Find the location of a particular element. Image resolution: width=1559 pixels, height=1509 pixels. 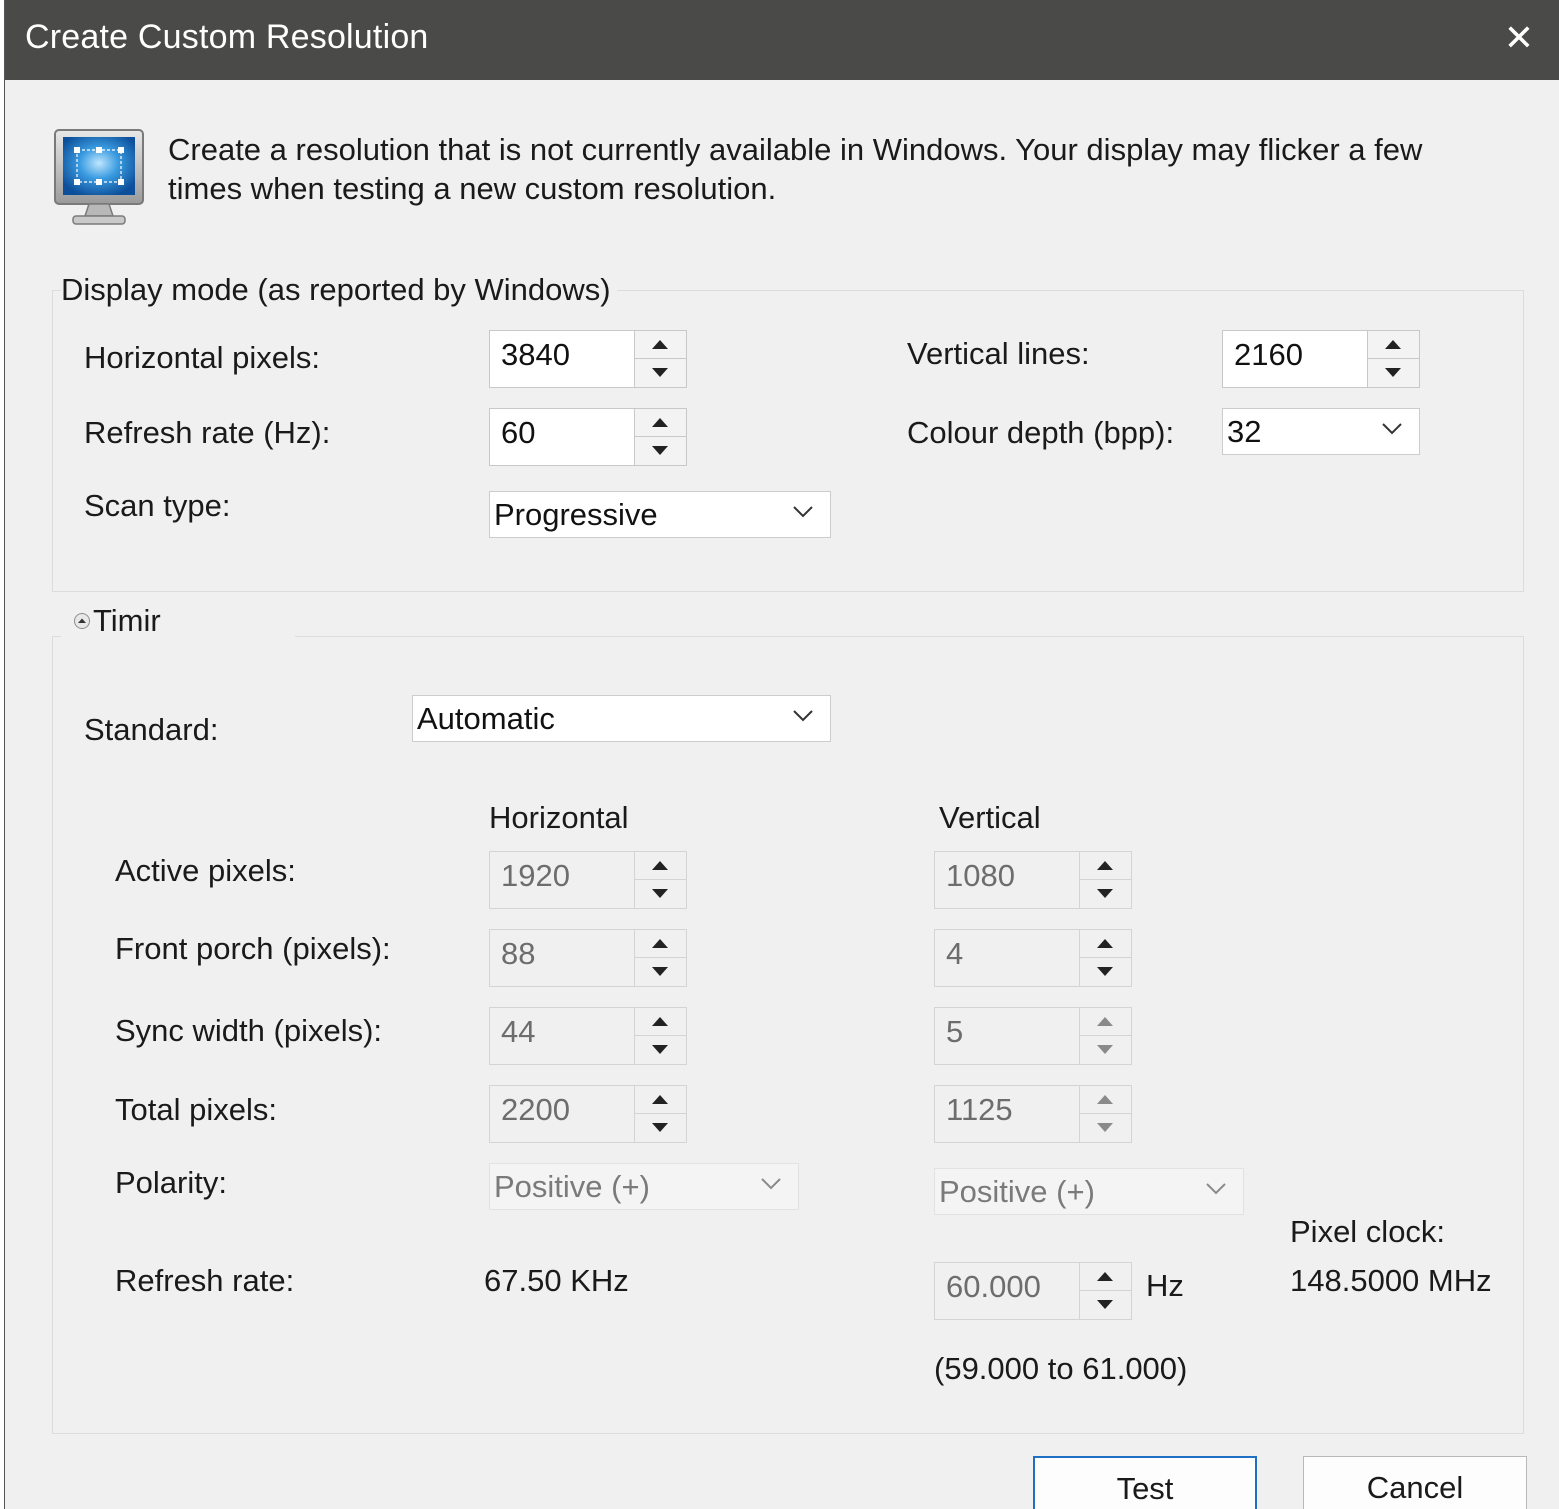

colour-depth-label: Colour depth (bpp): is located at coordinates (1041, 432).